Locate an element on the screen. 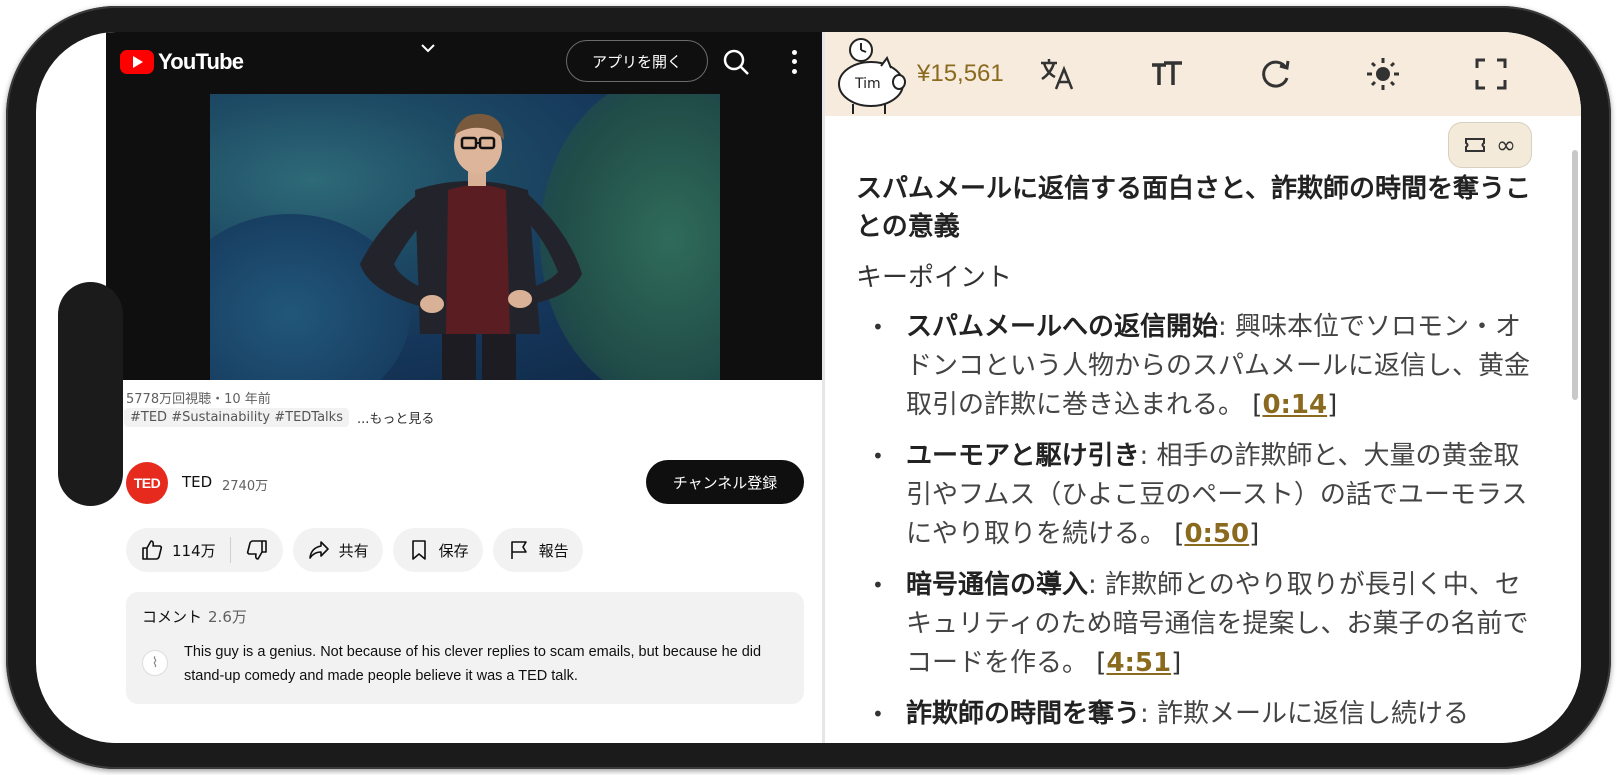 The height and width of the screenshot is (775, 1617). save-label: 保存 is located at coordinates (453, 550).